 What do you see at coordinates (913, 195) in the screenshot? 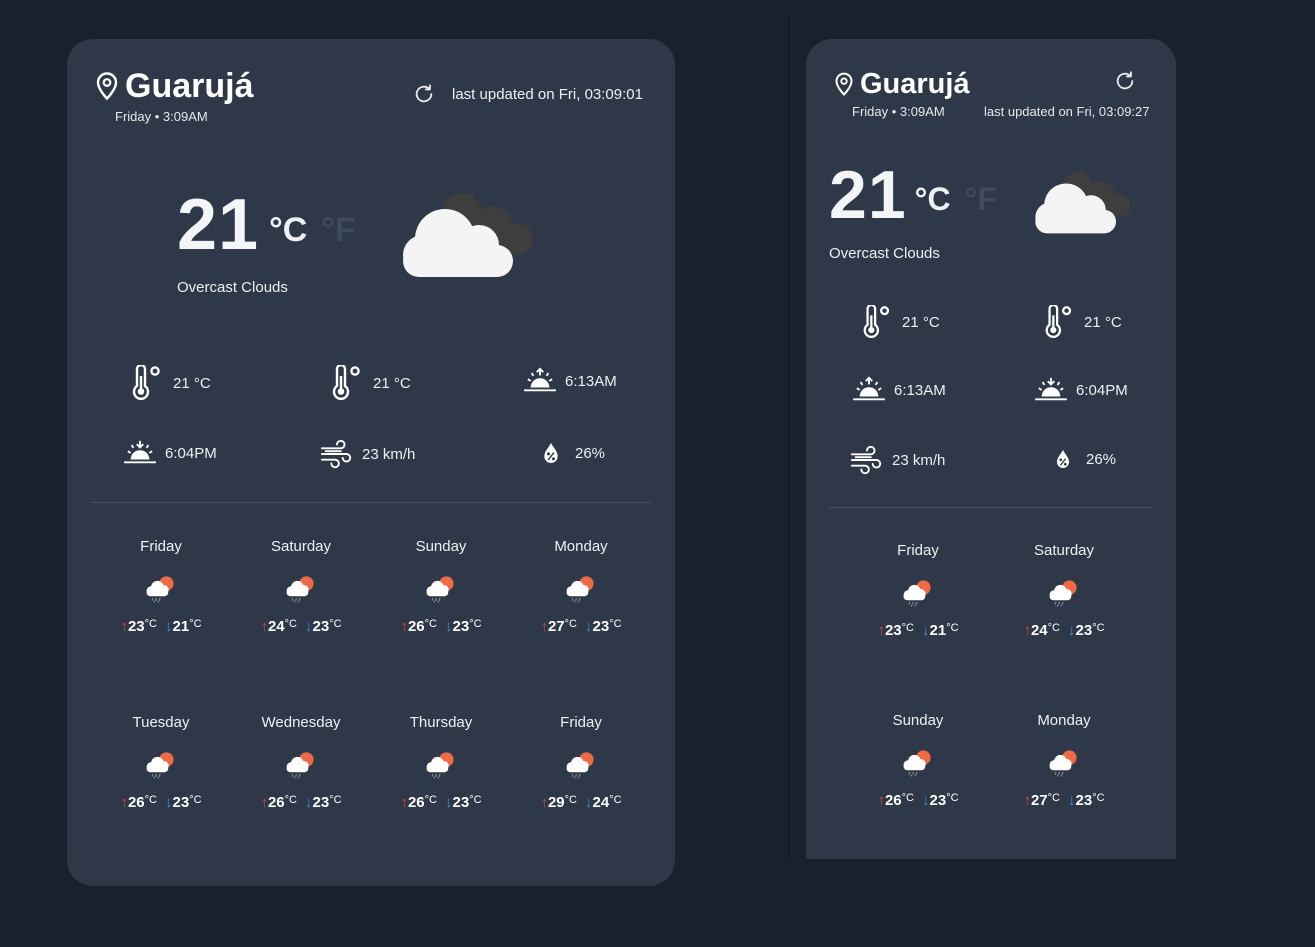
I see `current-temperature: 21 °C °F` at bounding box center [913, 195].